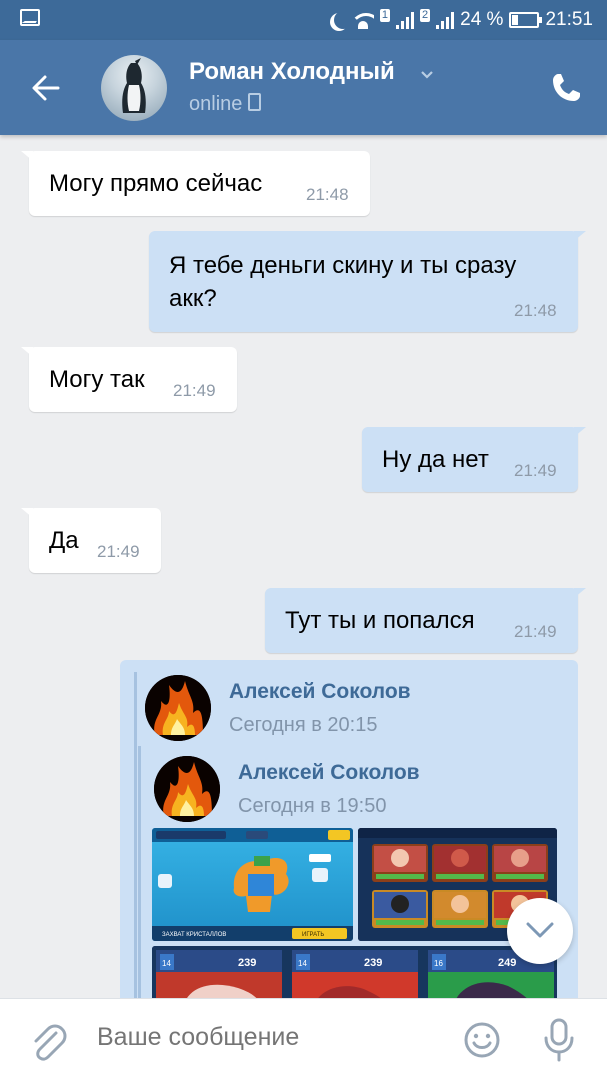 The height and width of the screenshot is (1081, 607). What do you see at coordinates (380, 620) in the screenshot?
I see `message-text: Тут ты и попался` at bounding box center [380, 620].